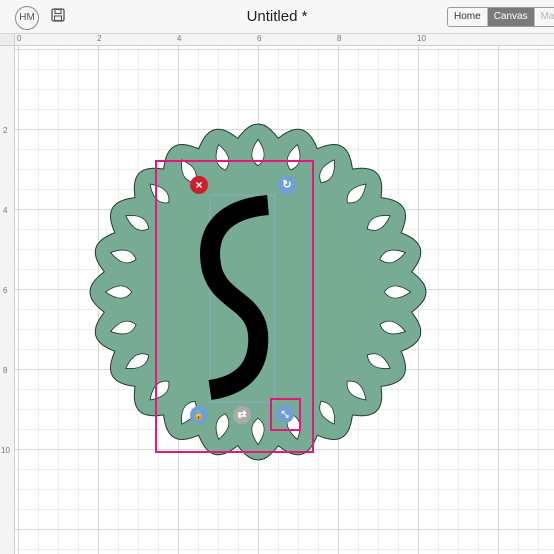  Describe the element at coordinates (287, 185) in the screenshot. I see `rotate-handle-icon: ↻` at that location.